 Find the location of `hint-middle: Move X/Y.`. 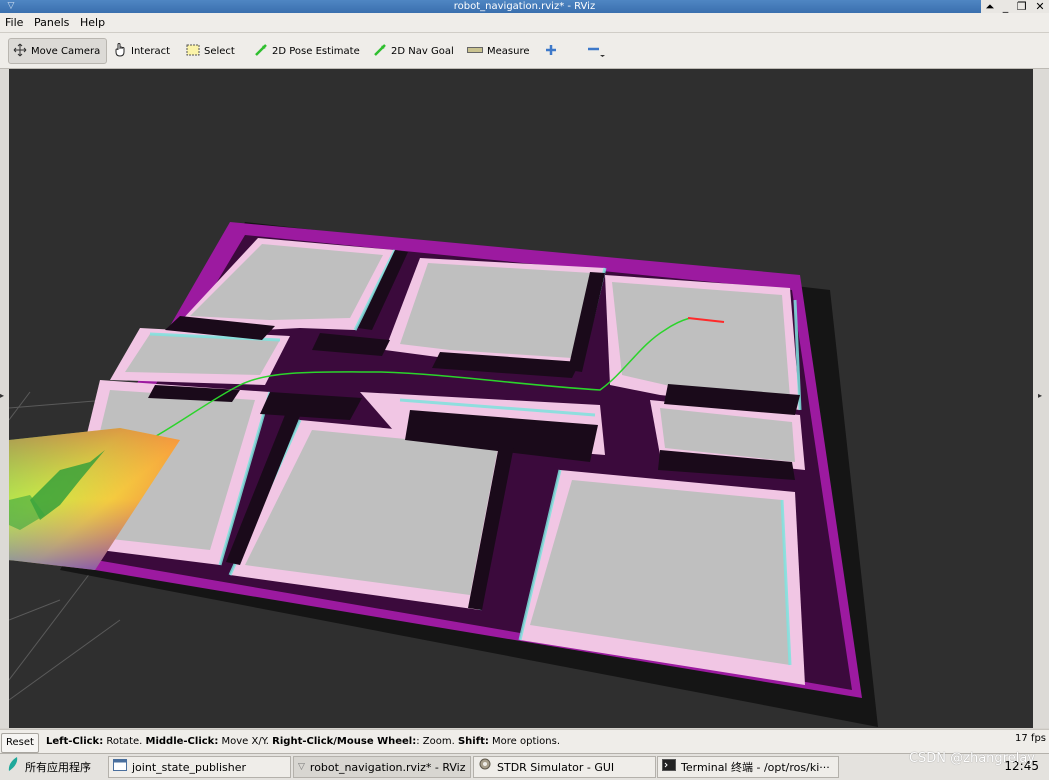

hint-middle: Move X/Y. is located at coordinates (245, 741).